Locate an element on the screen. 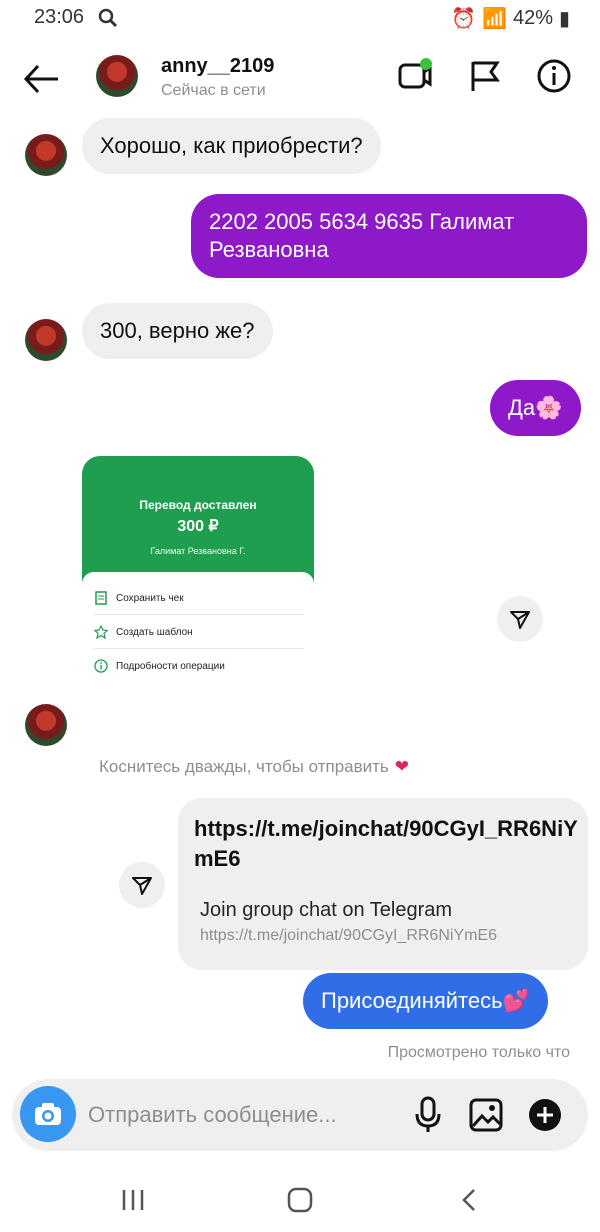 This screenshot has height=1232, width=600. home-icon is located at coordinates (300, 1200).